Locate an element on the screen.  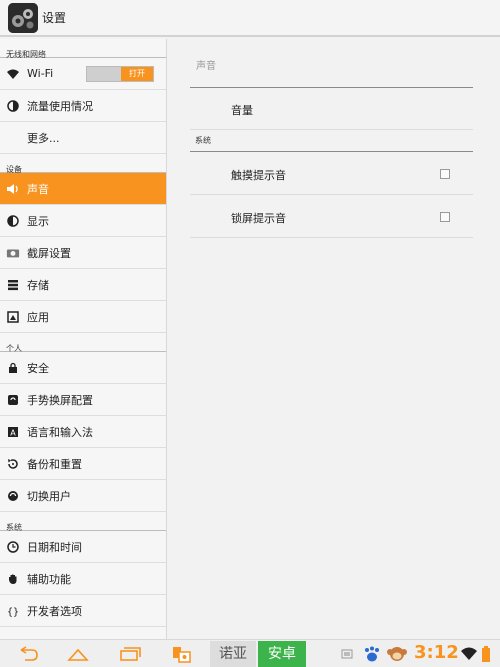
sidebar-item-display: 显示 is located at coordinates (83, 221).